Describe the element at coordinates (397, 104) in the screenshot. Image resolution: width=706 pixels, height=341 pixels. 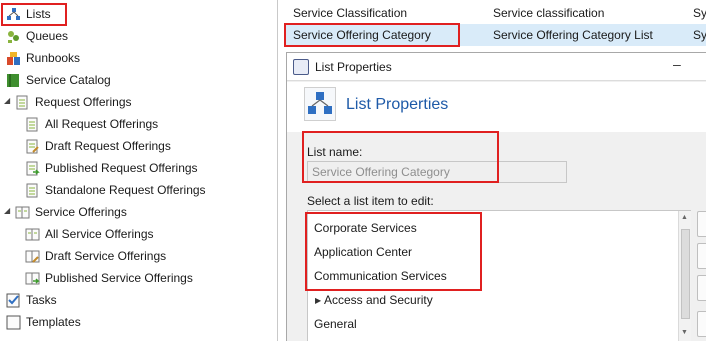
I see `dialog-header-title: List Properties` at that location.